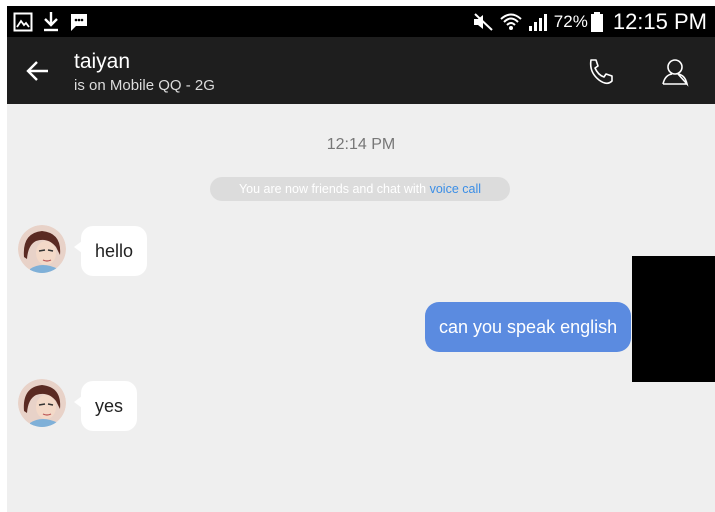 Image resolution: width=715 pixels, height=512 pixels. I want to click on message-icon, so click(79, 22).